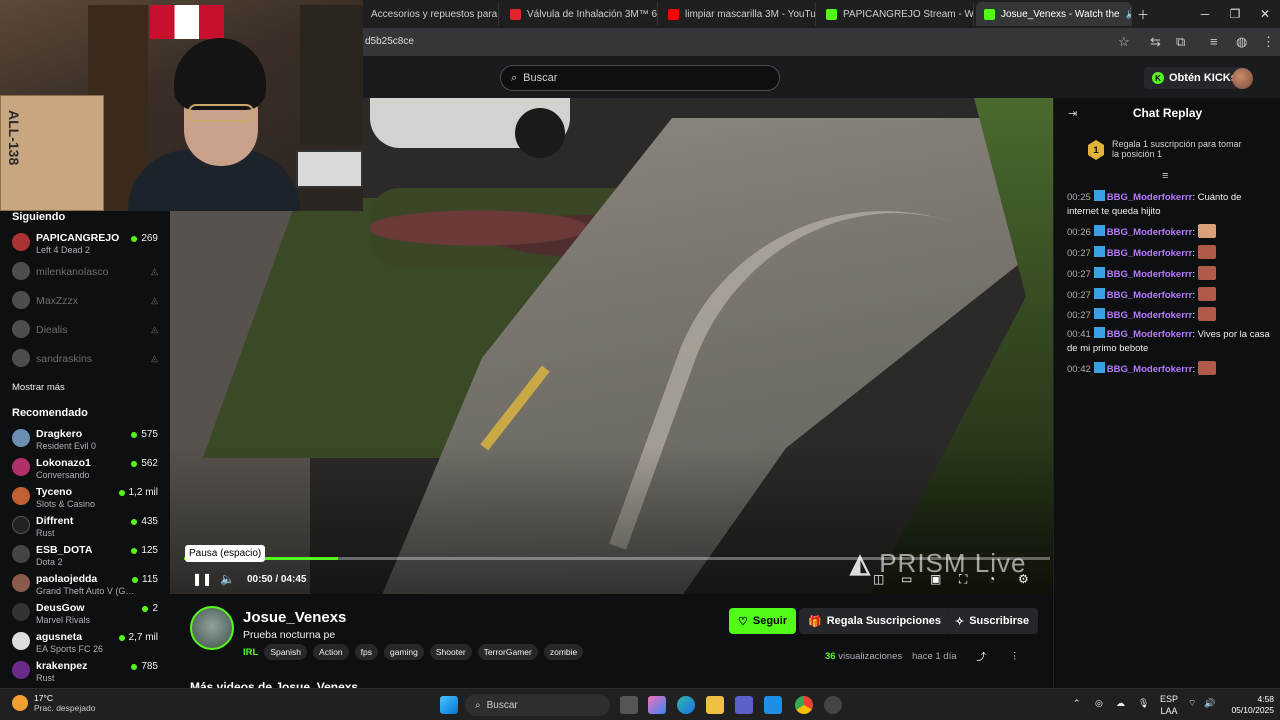 Image resolution: width=1280 pixels, height=720 pixels. I want to click on clip-icon: ◫, so click(878, 579).